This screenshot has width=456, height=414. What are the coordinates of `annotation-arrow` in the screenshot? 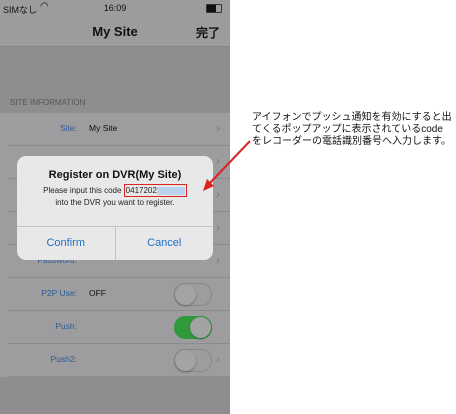 It's located at (227, 165).